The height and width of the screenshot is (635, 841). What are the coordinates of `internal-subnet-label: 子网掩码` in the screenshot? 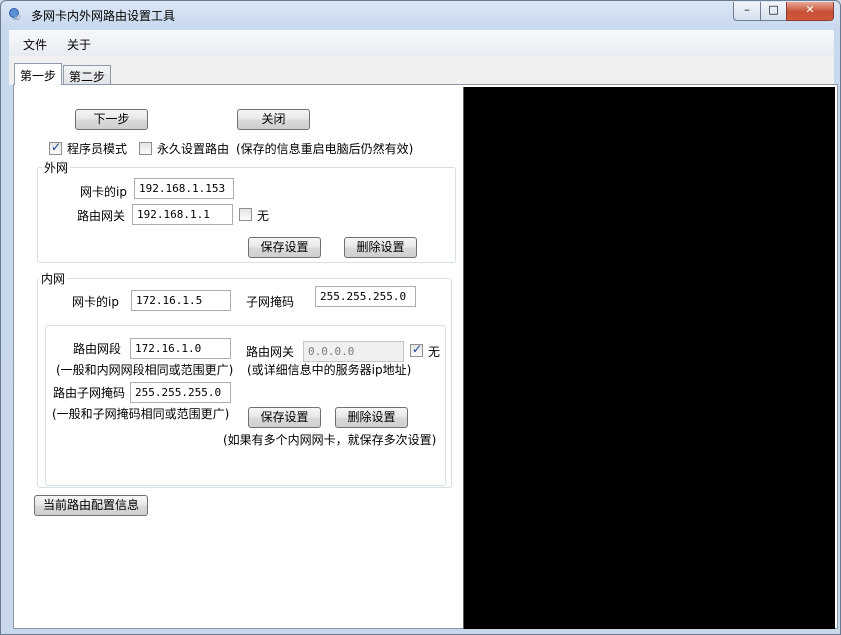 It's located at (270, 302).